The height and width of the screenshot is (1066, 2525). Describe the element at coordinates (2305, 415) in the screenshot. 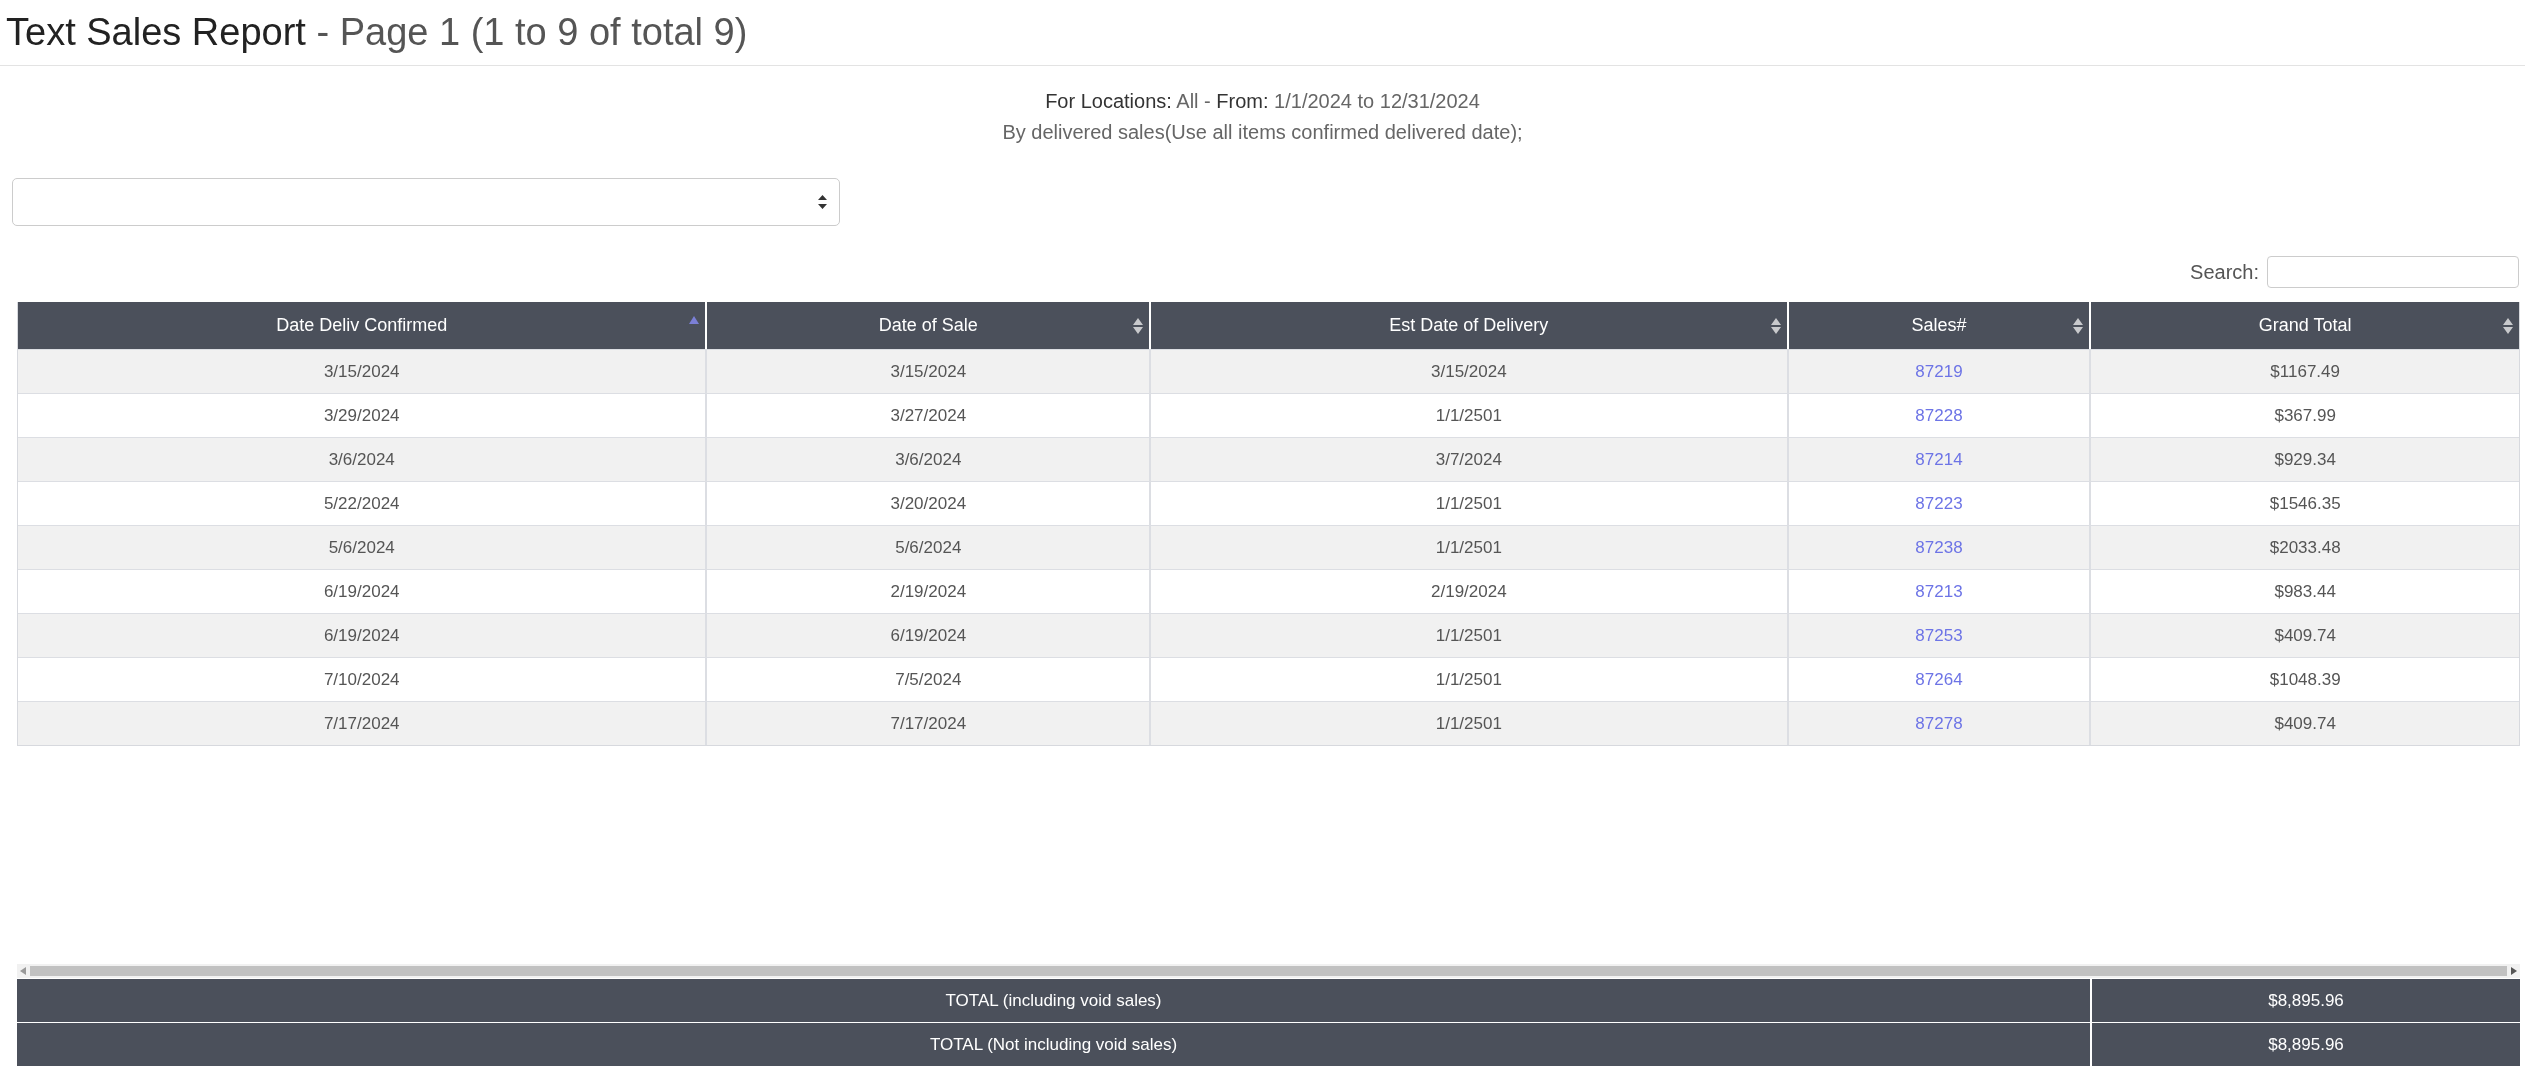

I see `table-cell: $367.99` at that location.